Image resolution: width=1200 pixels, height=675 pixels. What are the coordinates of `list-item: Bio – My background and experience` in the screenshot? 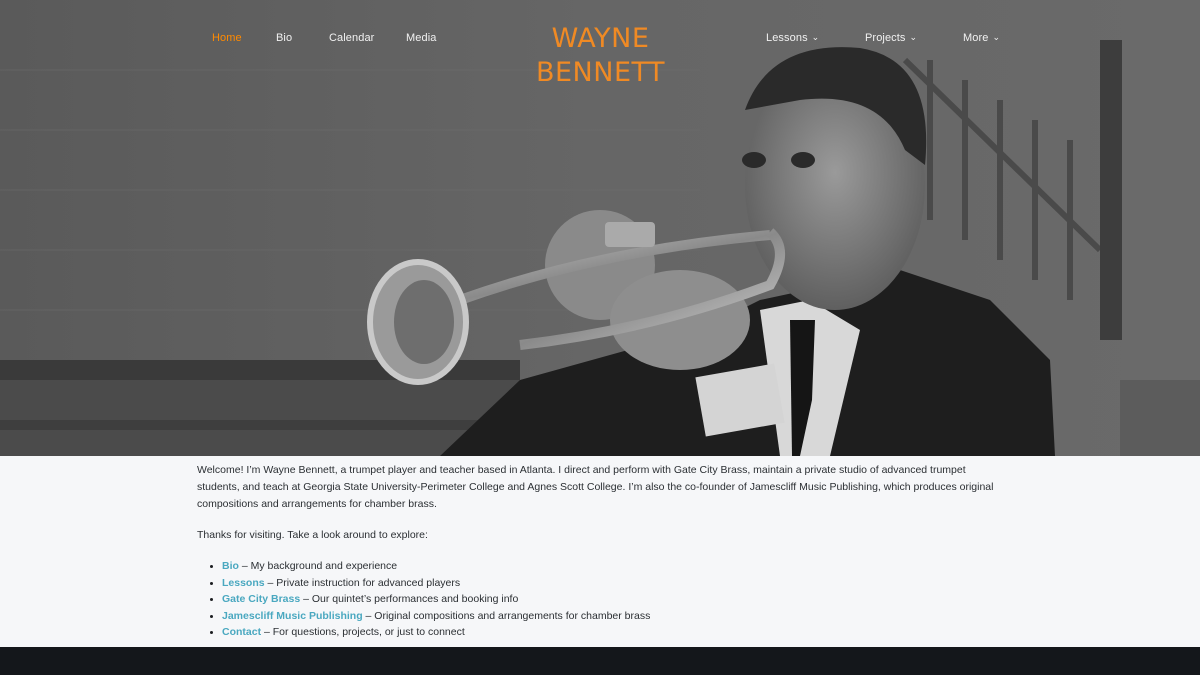 It's located at (609, 566).